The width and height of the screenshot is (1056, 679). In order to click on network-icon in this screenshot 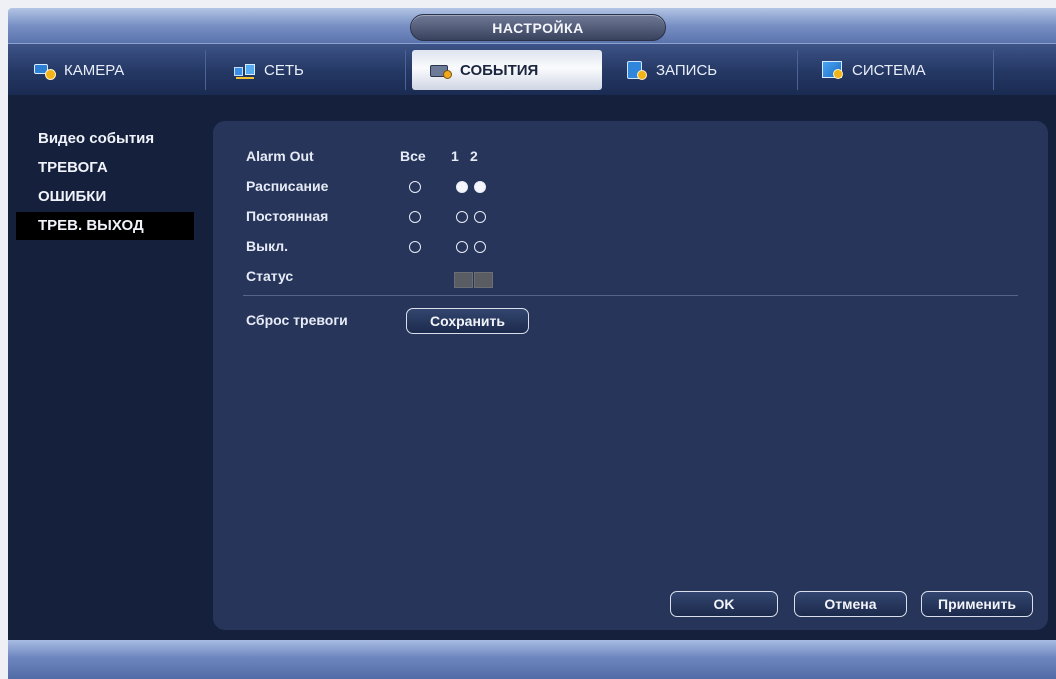, I will do `click(245, 70)`.